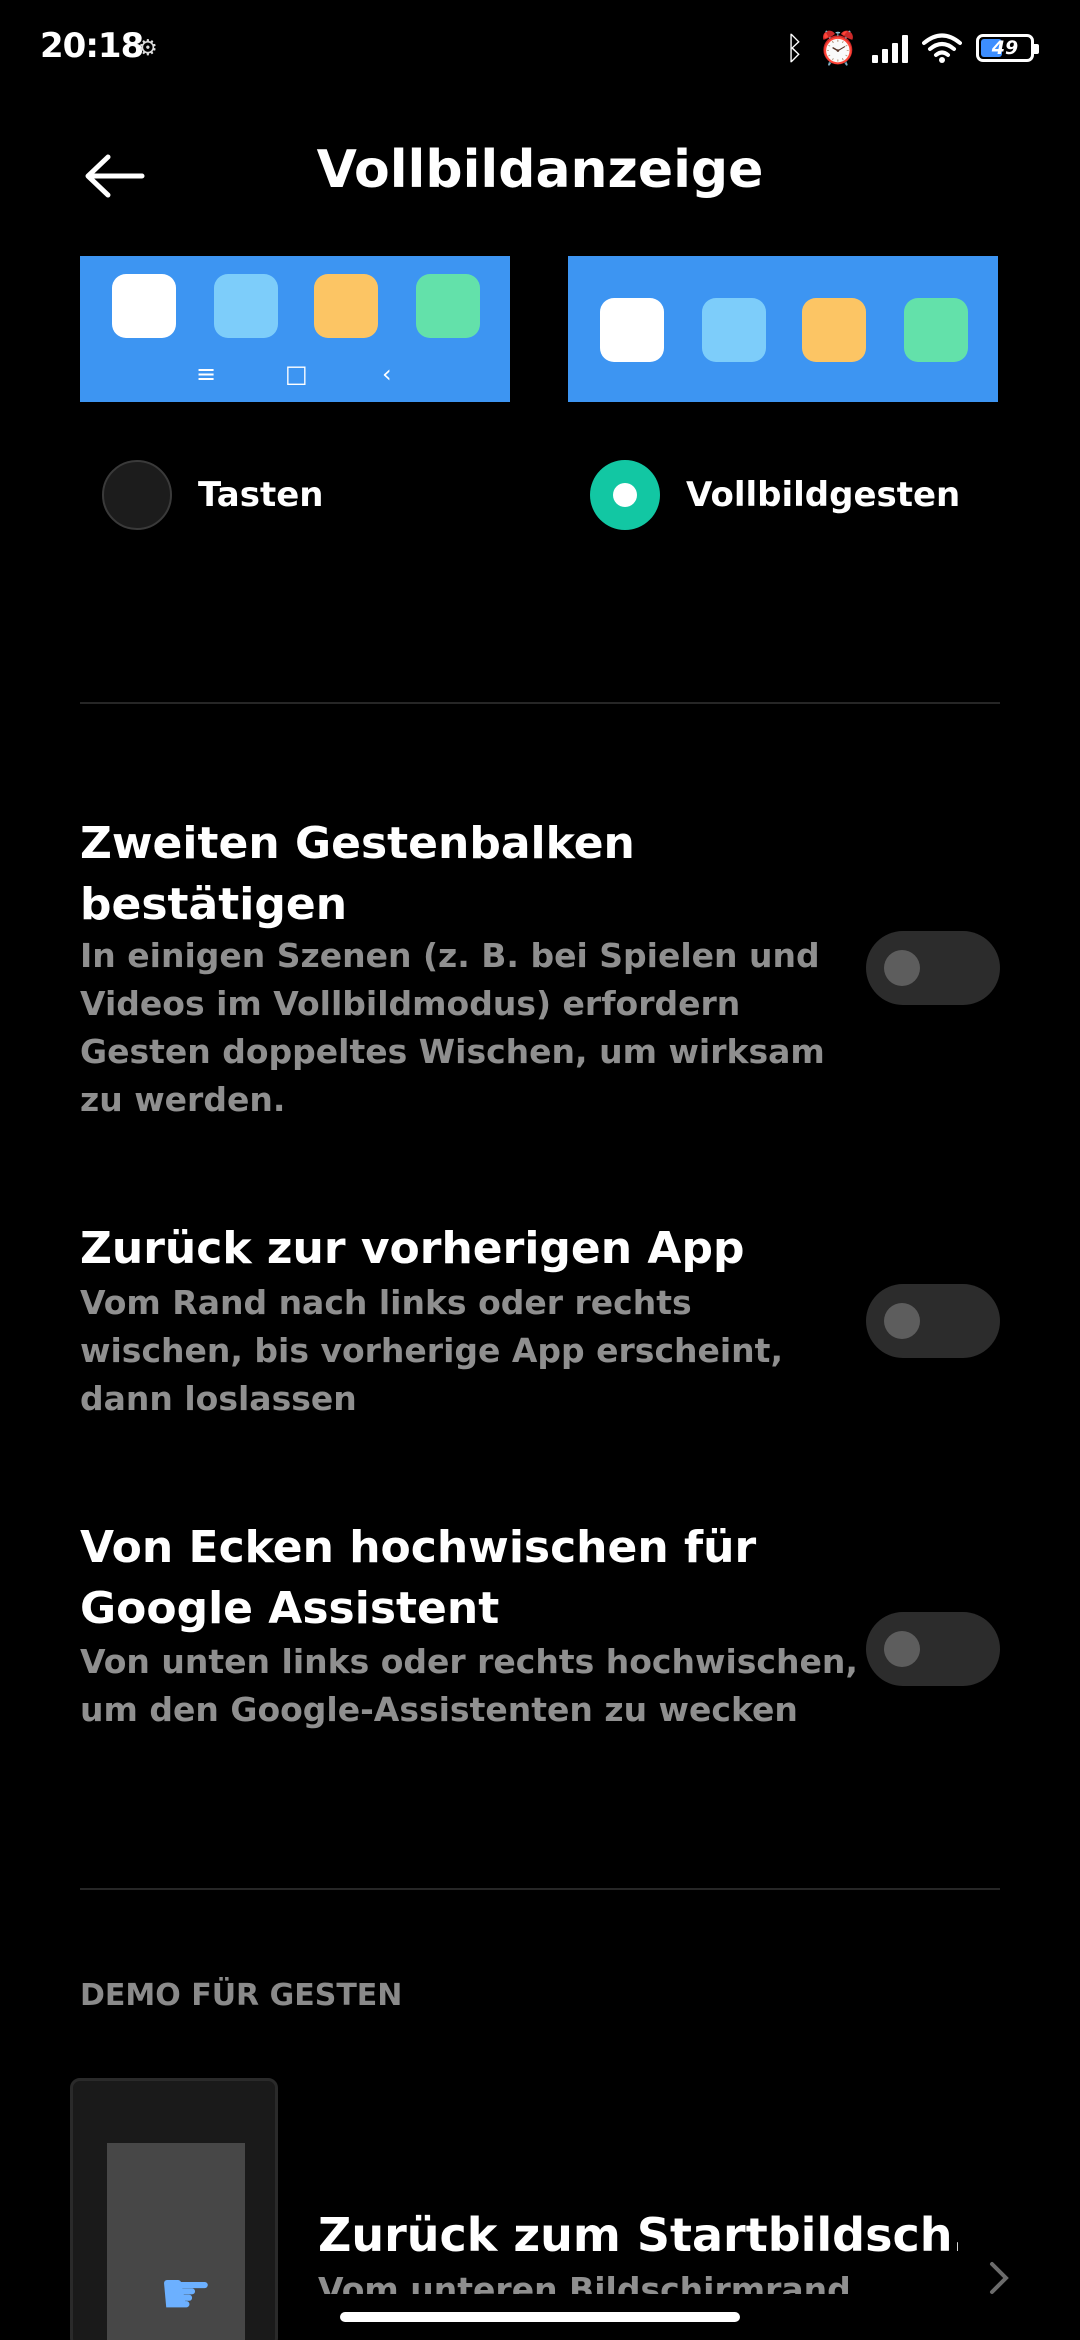  Describe the element at coordinates (794, 48) in the screenshot. I see `bluetooth-icon: ᛒ` at that location.